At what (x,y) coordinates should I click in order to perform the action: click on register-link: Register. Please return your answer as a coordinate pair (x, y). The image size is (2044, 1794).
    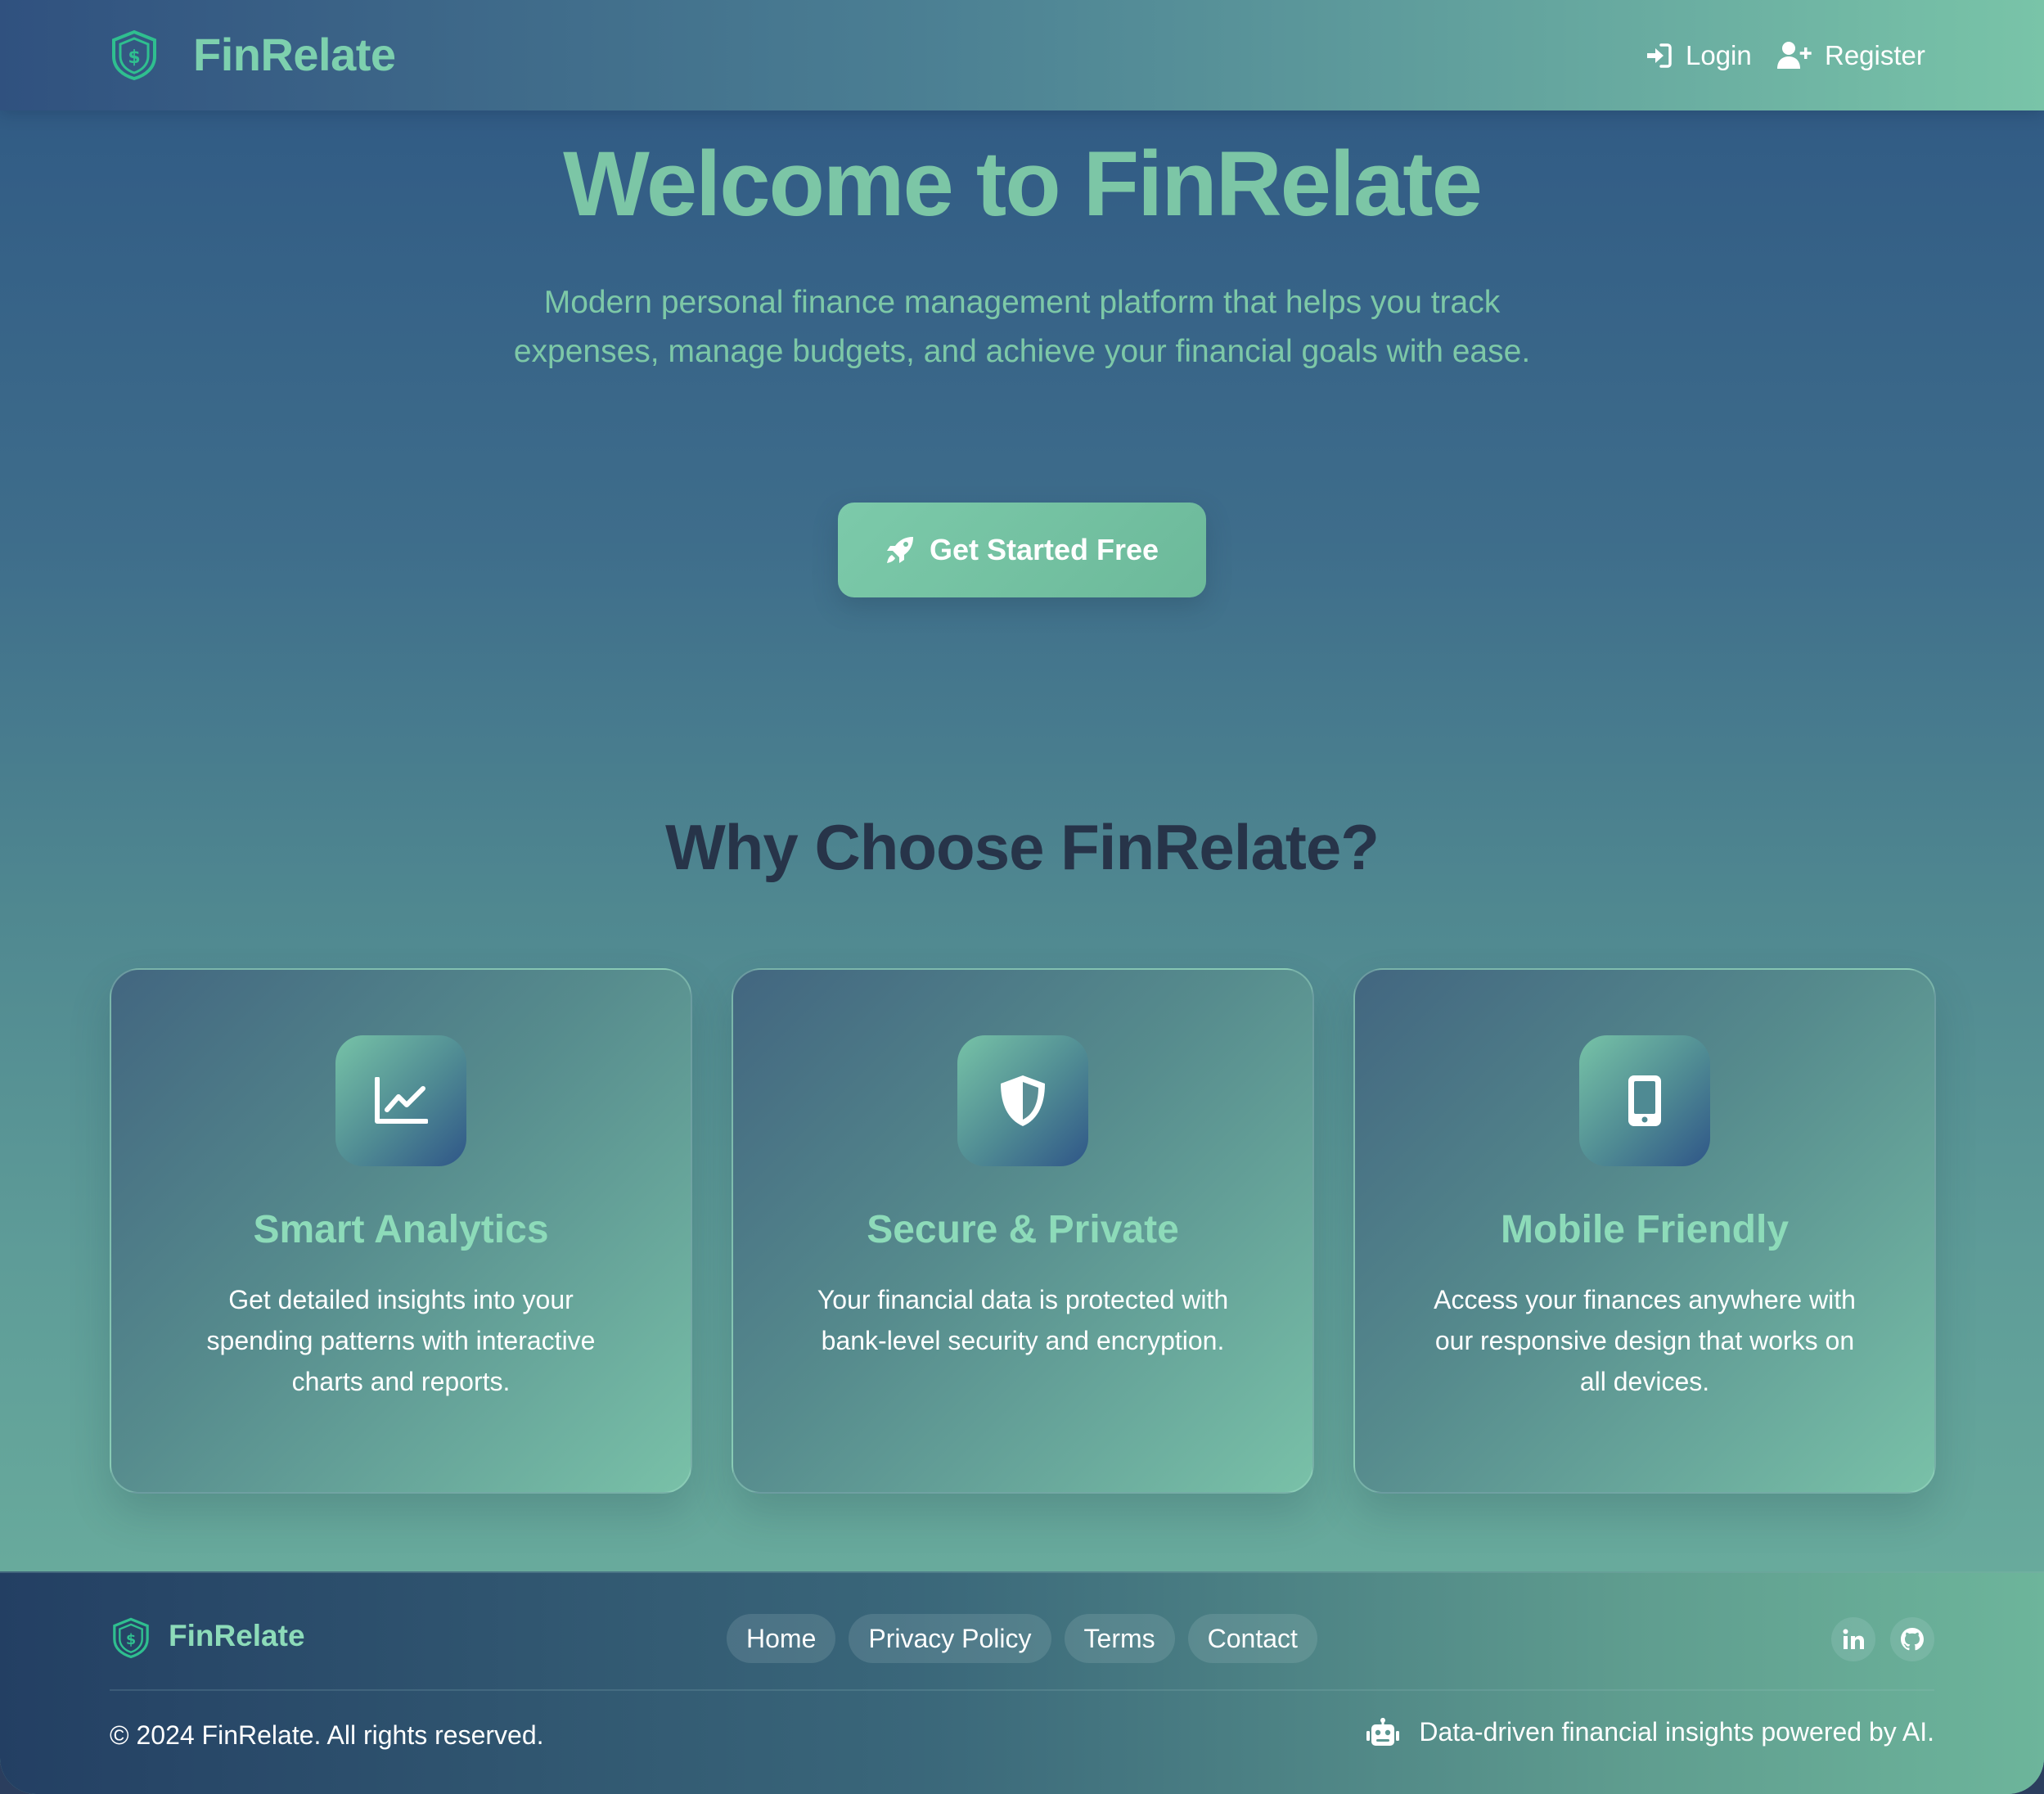
    Looking at the image, I should click on (1851, 56).